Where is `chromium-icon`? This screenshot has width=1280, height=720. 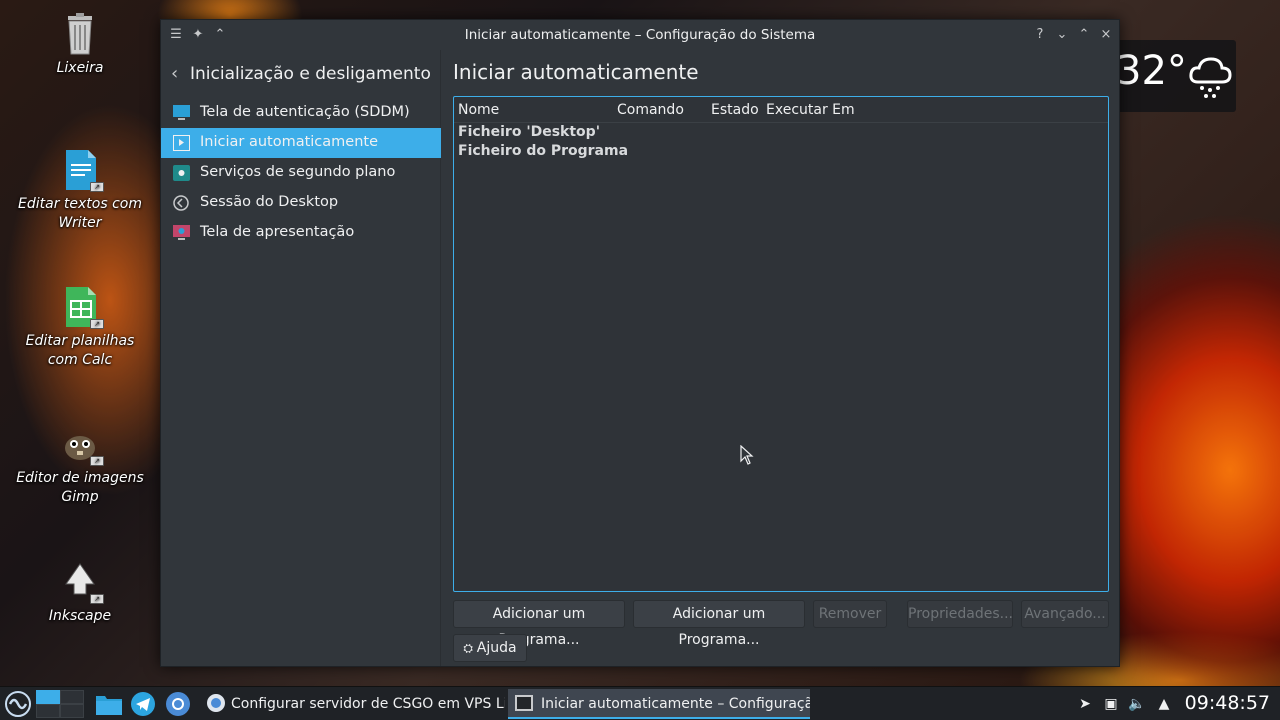
chromium-icon is located at coordinates (178, 705).